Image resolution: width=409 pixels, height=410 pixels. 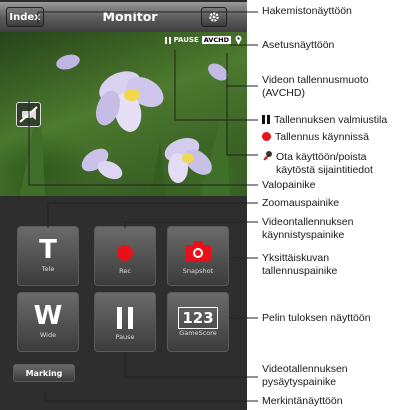 What do you see at coordinates (48, 250) in the screenshot?
I see `tele-letter: T` at bounding box center [48, 250].